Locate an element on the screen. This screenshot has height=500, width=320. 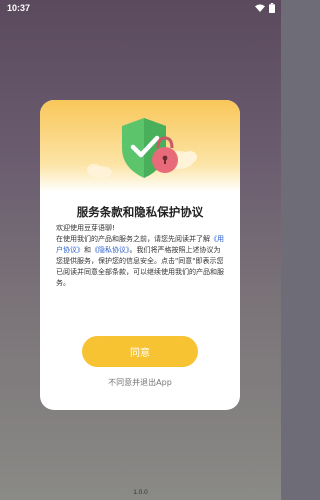
status-icons is located at coordinates (265, 8).